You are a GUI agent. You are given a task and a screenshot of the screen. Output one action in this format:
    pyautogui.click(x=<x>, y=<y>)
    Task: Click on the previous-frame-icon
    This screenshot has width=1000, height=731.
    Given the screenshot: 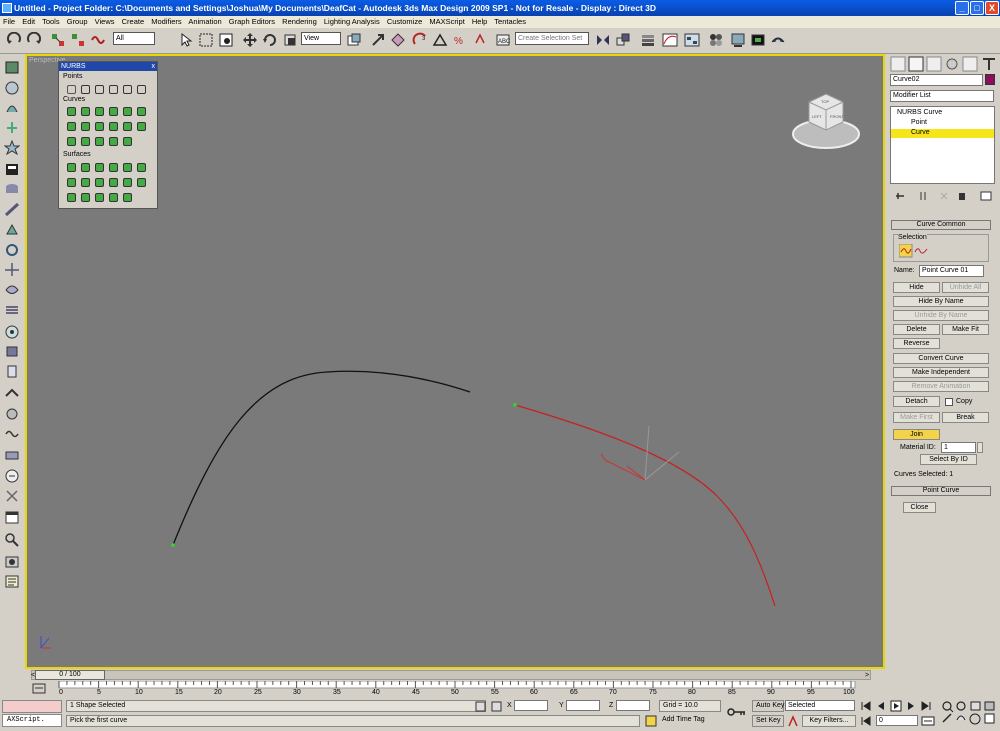 What is the action you would take?
    pyautogui.click(x=881, y=706)
    